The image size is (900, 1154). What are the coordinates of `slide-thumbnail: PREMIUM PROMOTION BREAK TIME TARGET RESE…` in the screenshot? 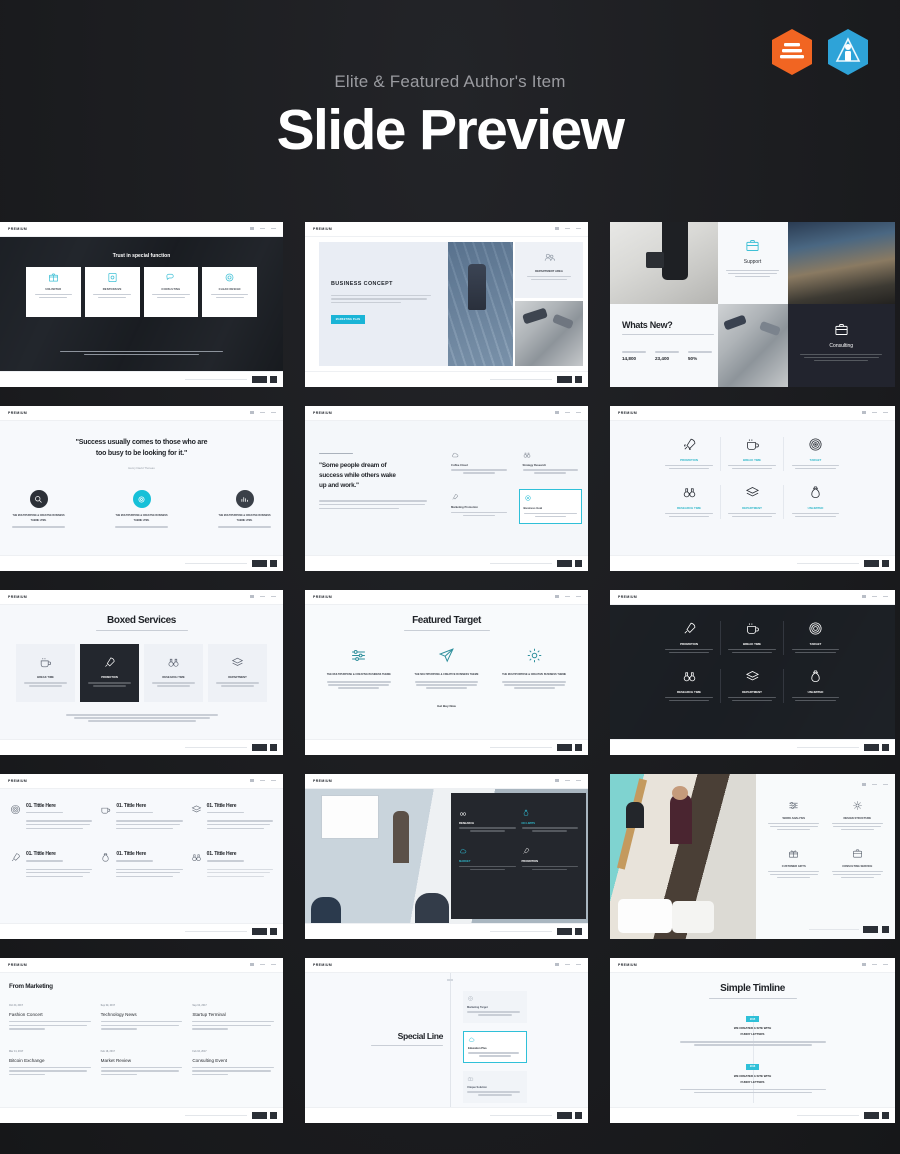 It's located at (752, 488).